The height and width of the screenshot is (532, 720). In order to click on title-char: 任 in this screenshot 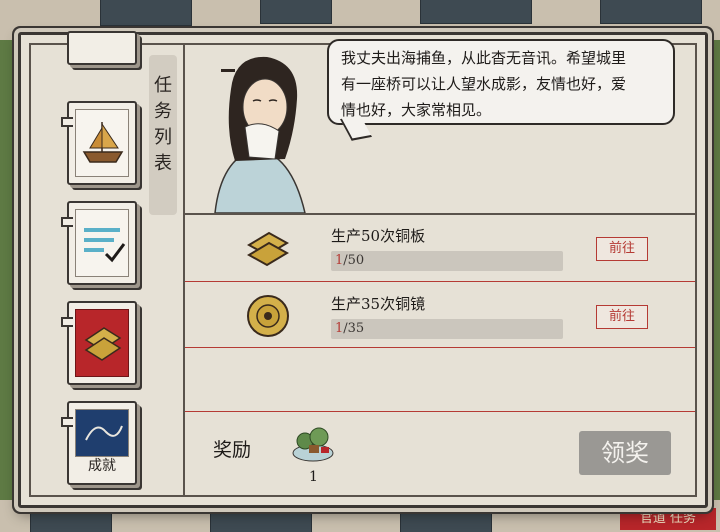, I will do `click(163, 85)`.